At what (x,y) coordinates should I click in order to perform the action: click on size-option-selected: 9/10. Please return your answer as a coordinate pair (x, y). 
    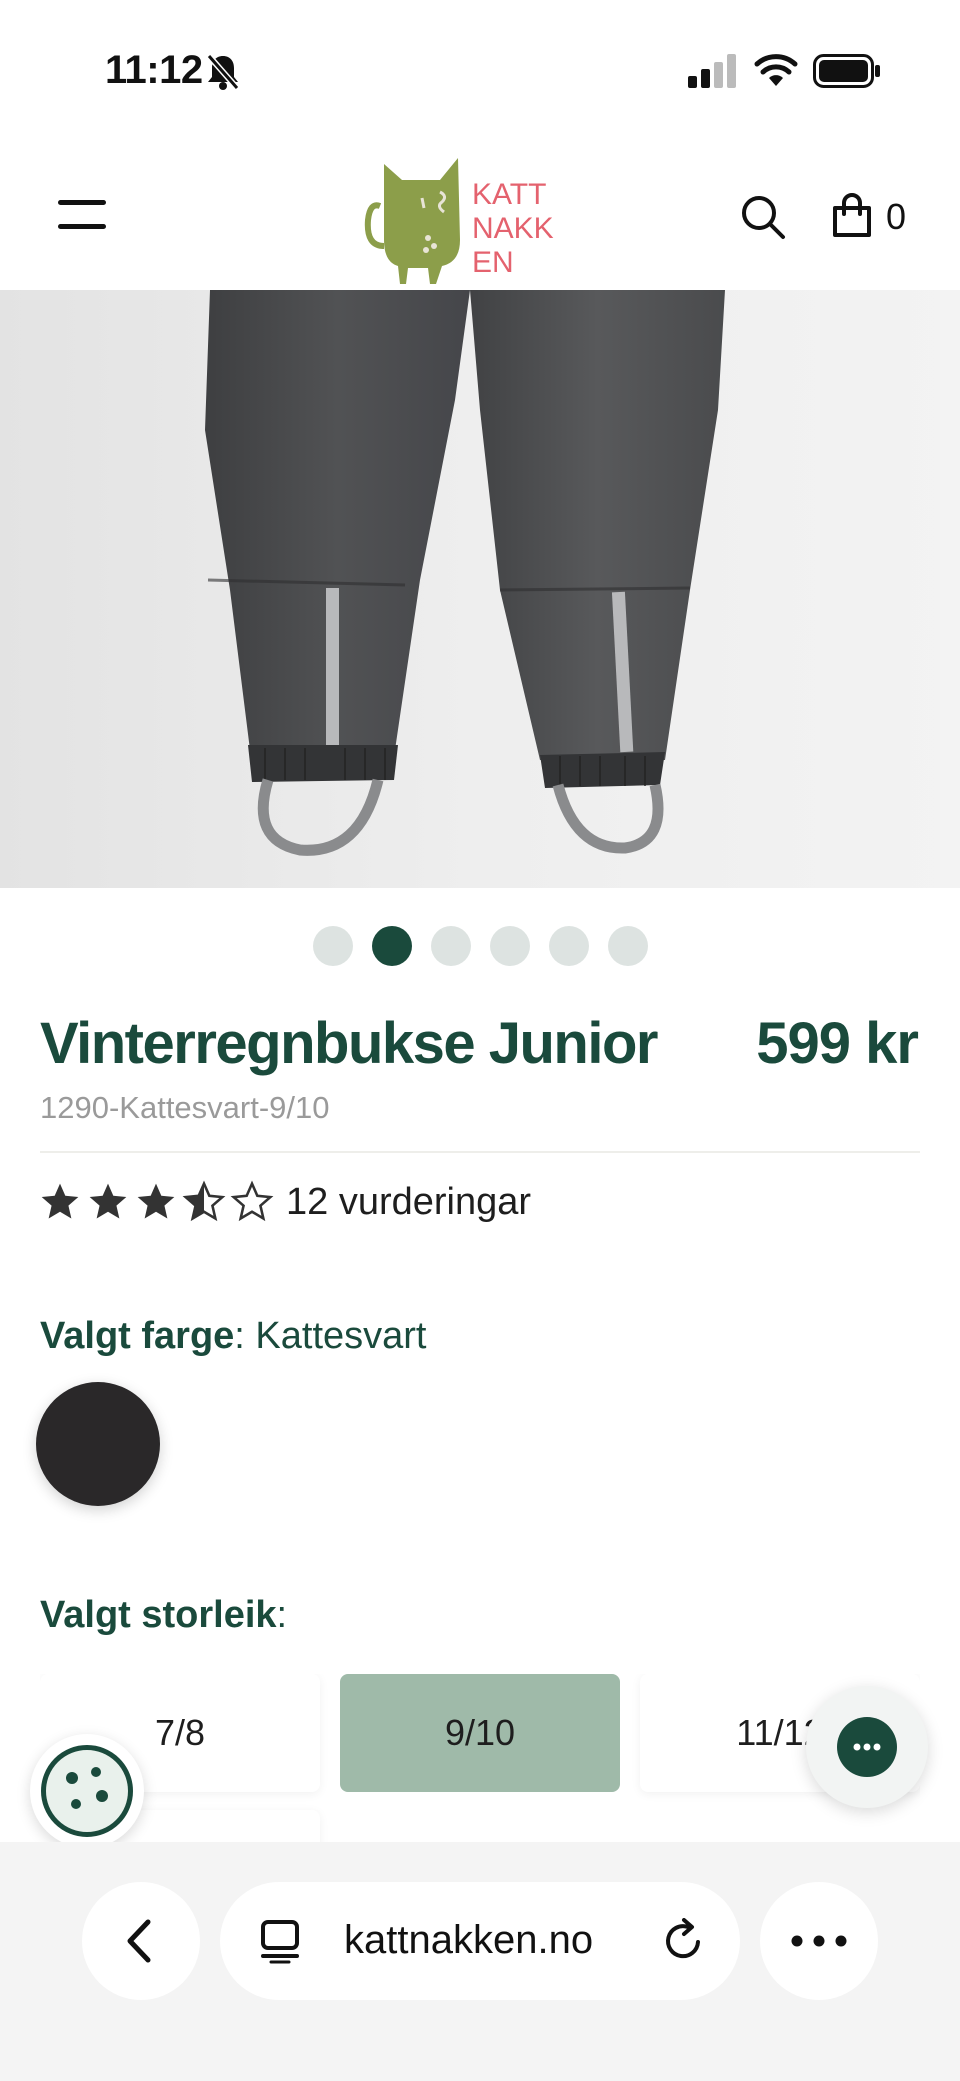
    Looking at the image, I should click on (480, 1733).